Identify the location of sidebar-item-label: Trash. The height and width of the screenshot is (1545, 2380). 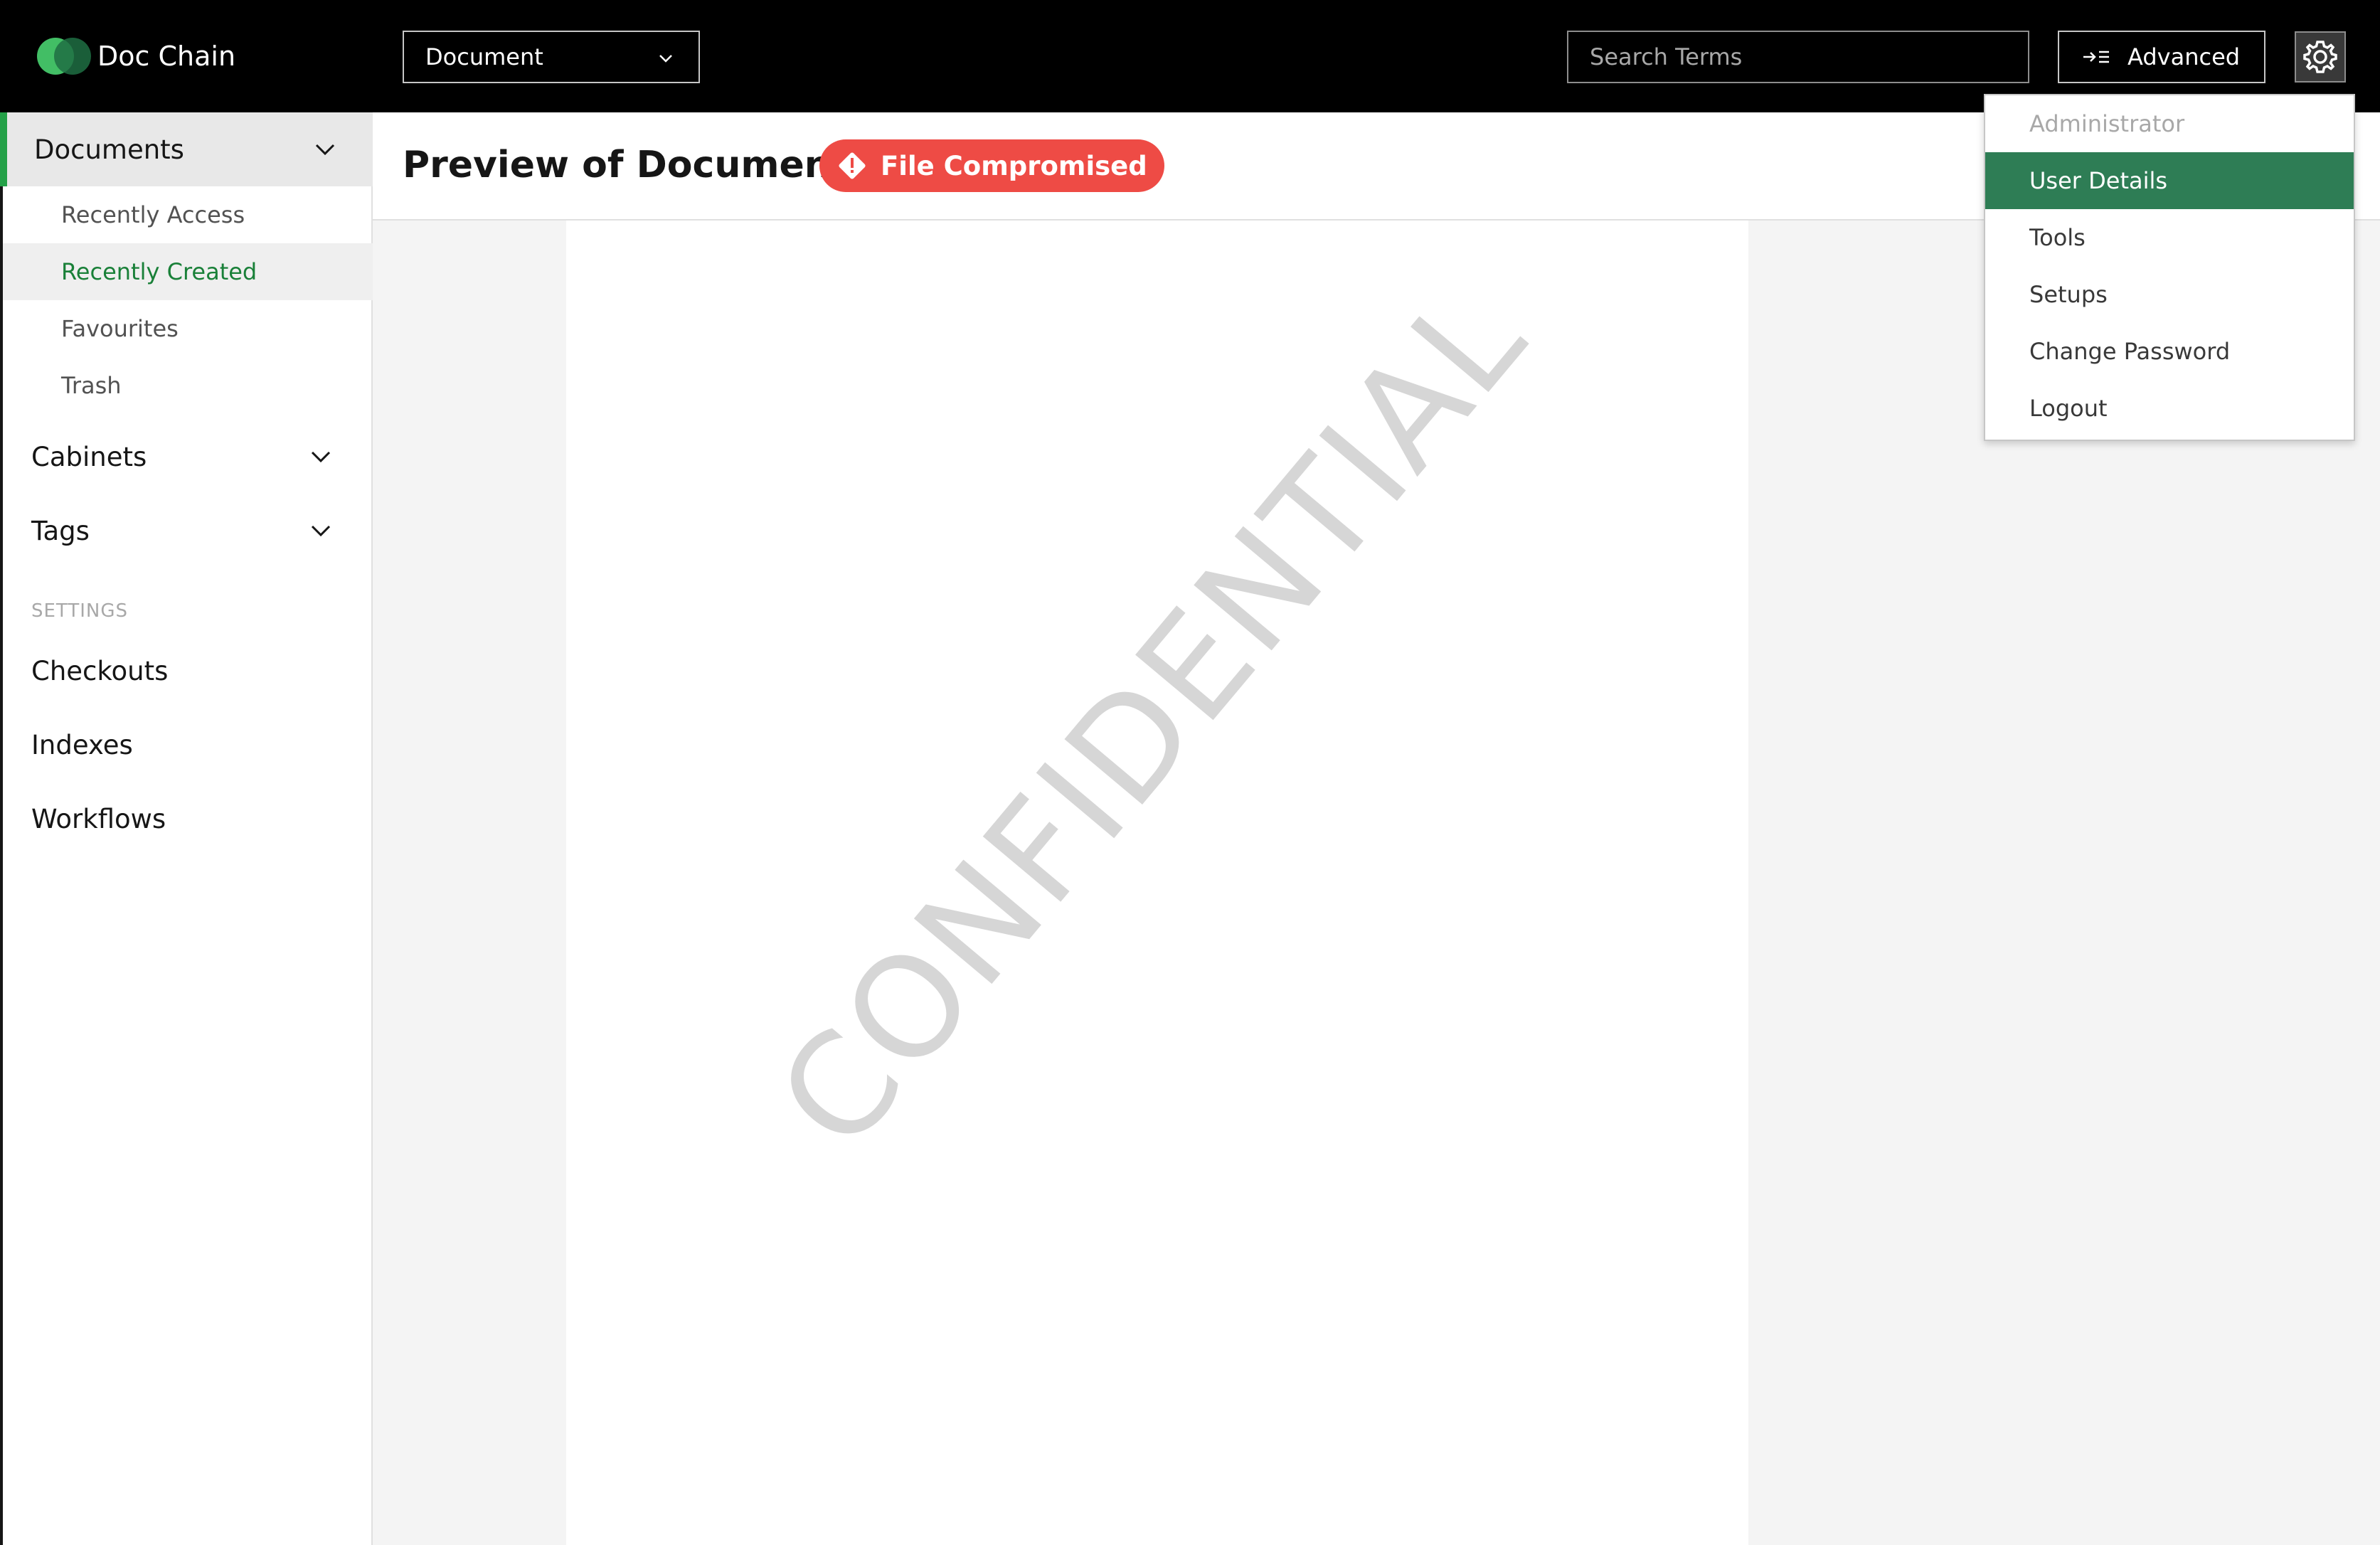
(91, 385).